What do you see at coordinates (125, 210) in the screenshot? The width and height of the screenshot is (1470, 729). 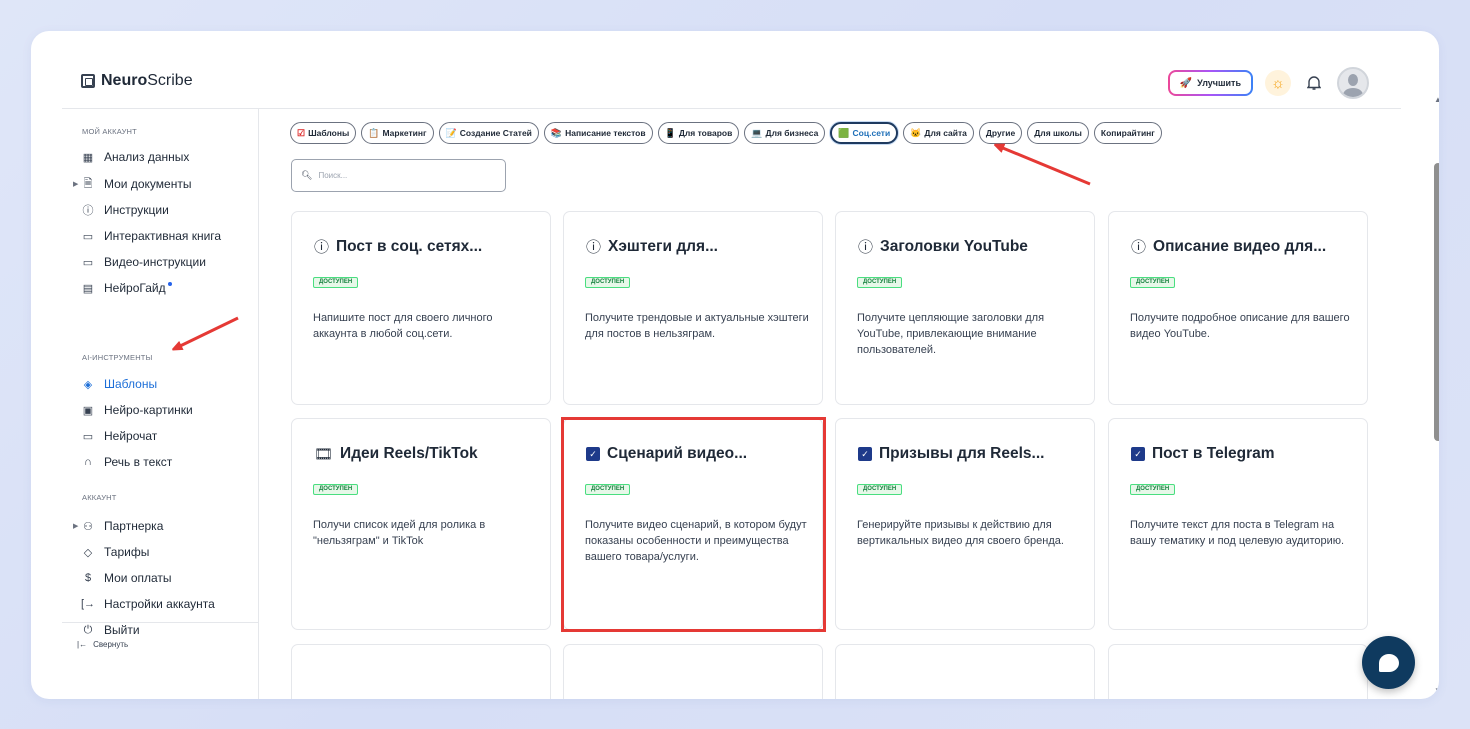 I see `sidebar-item-instructions: ⓘ Инструкции` at bounding box center [125, 210].